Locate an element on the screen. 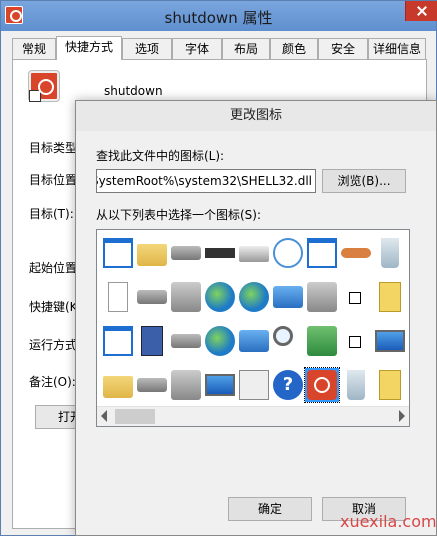 The width and height of the screenshot is (437, 536). tab-options: 选项 is located at coordinates (147, 49).